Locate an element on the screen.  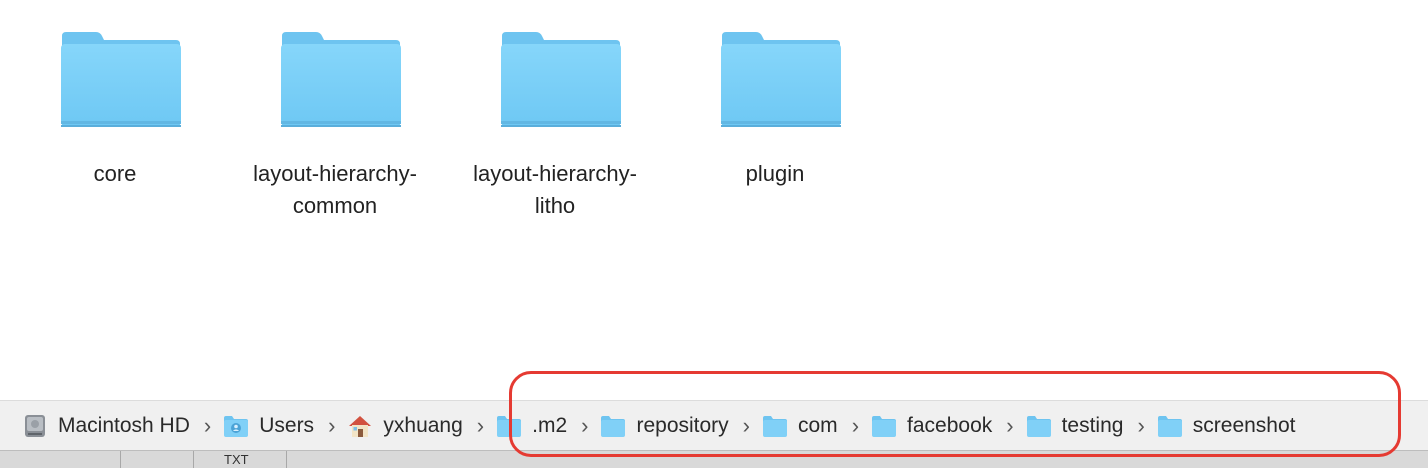
path-item-macintosh-hd: Macintosh HD is located at coordinates (106, 426).